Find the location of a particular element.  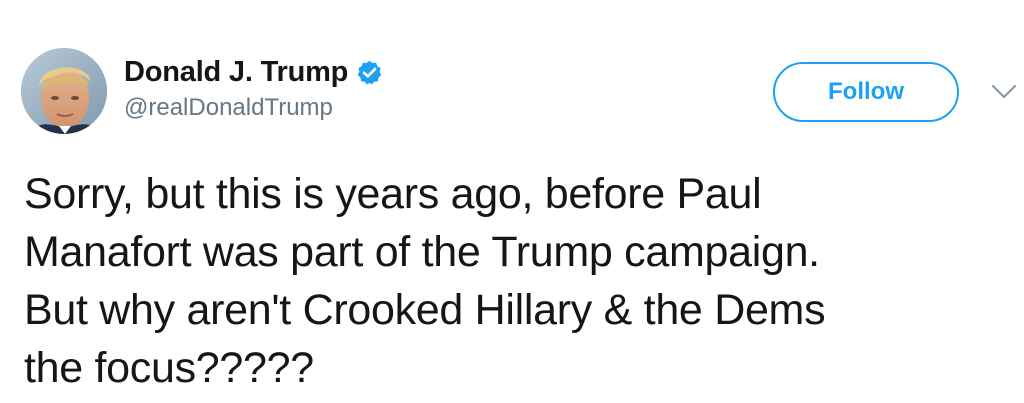

avatar is located at coordinates (64, 91).